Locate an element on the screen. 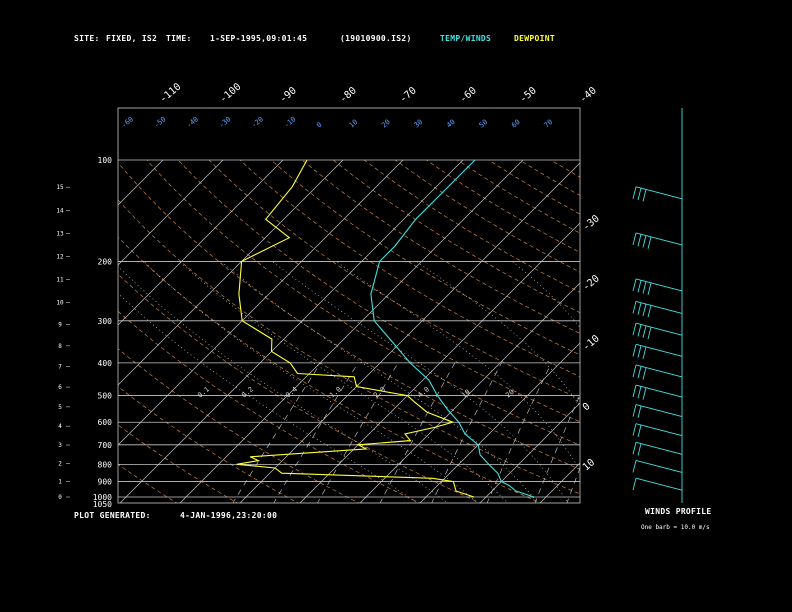 This screenshot has height=612, width=792. pressure-label: 400 is located at coordinates (105, 363).